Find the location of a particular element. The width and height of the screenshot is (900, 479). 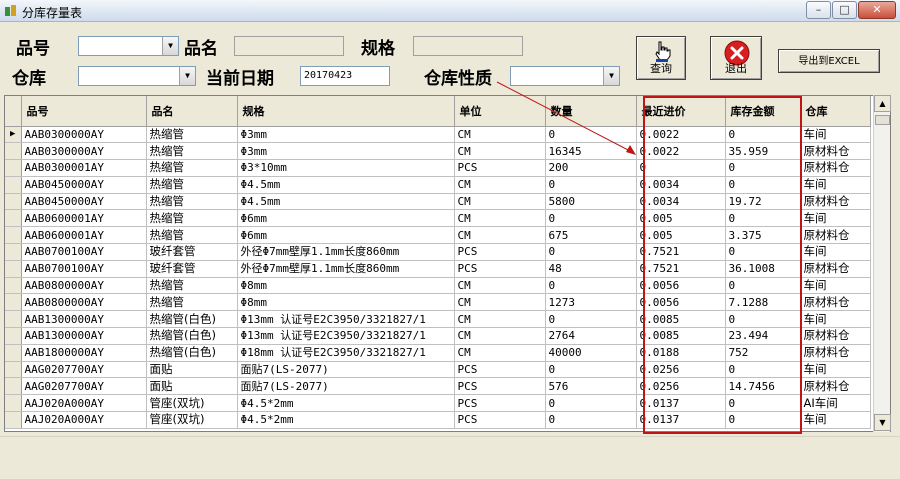

cell-spec: Φ13mm 认证号E2C3950/3321827/1 is located at coordinates (346, 319).